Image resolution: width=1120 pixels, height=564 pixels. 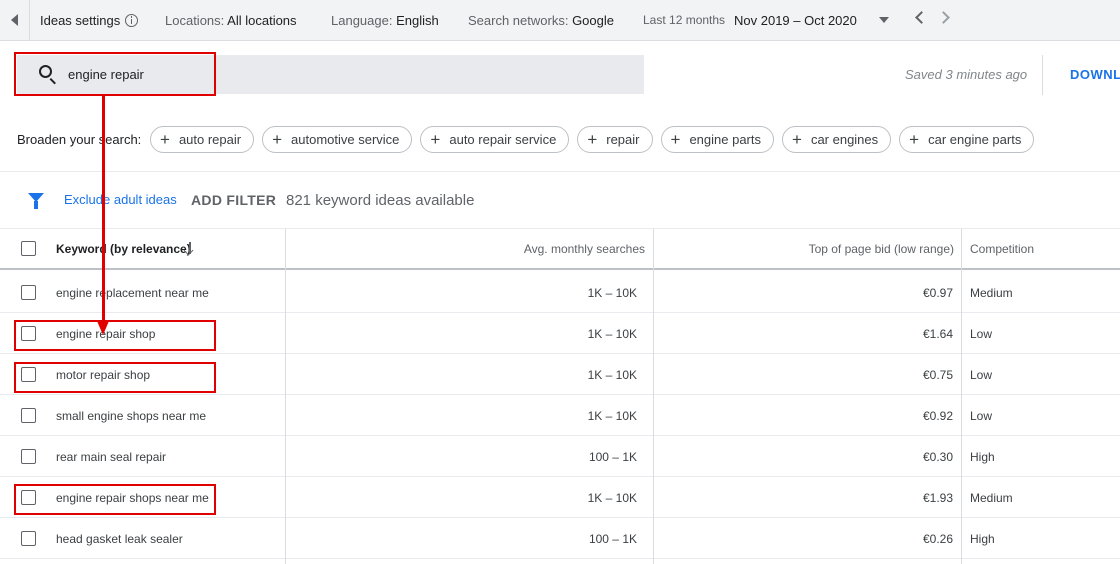 I want to click on broaden-chip-auto-repair-service: + auto repair service, so click(x=495, y=139).